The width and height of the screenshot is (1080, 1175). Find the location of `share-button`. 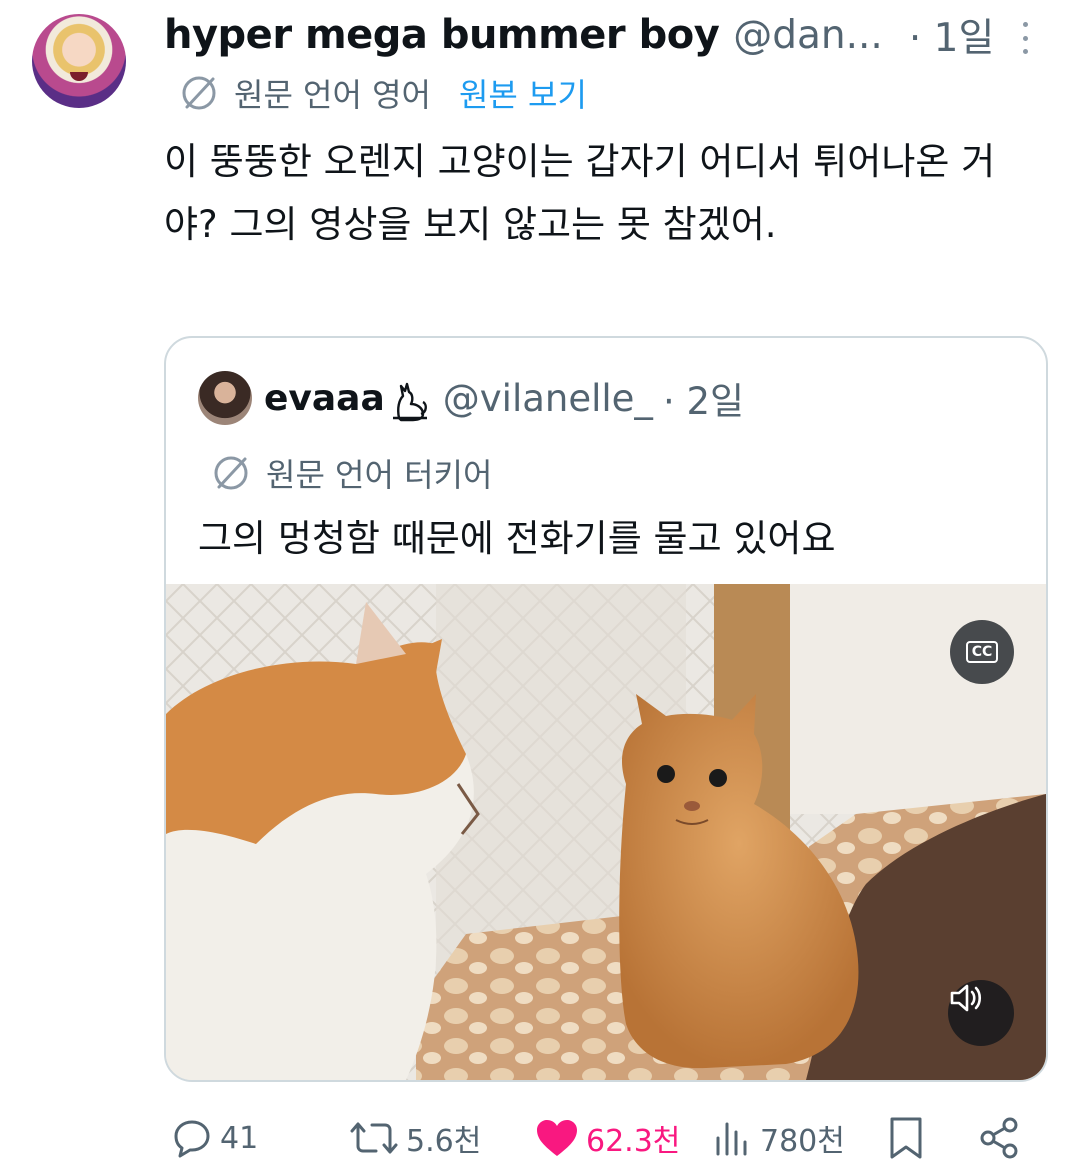

share-button is located at coordinates (1003, 1138).